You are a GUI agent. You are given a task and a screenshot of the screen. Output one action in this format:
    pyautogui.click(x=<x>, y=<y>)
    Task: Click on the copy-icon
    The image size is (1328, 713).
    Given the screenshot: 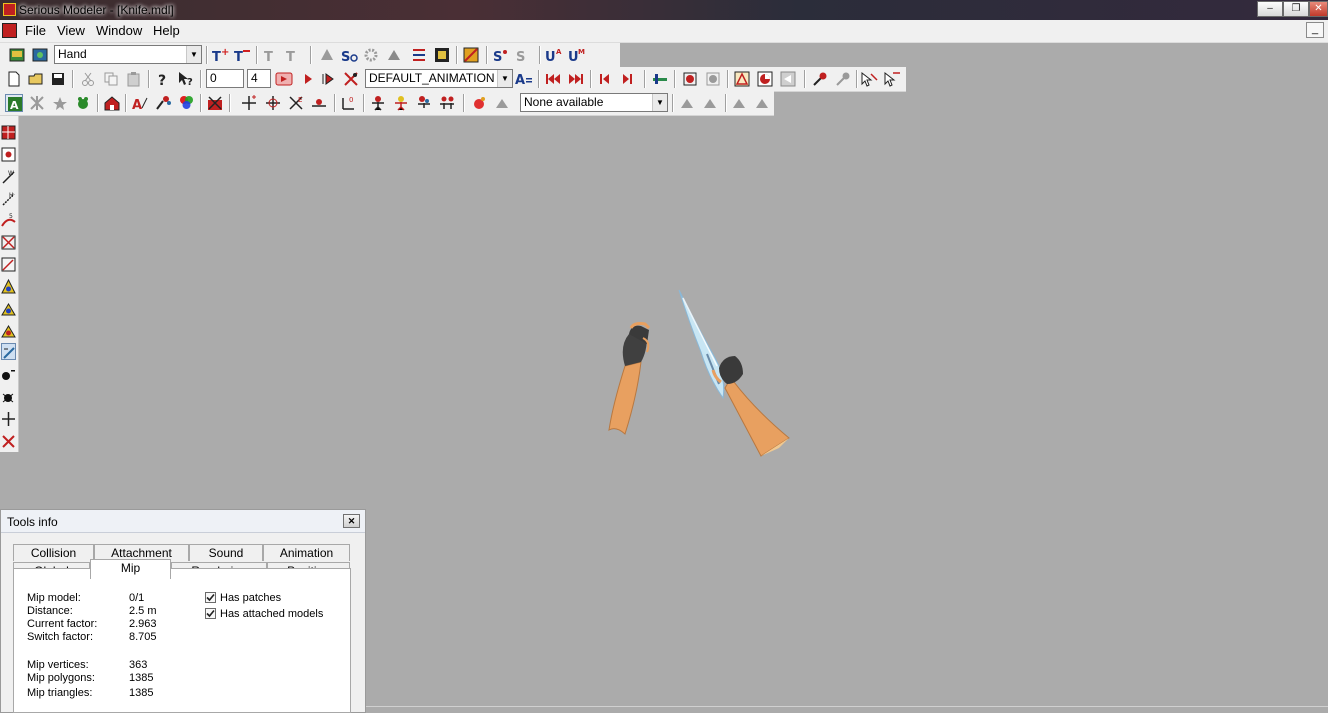 What is the action you would take?
    pyautogui.click(x=111, y=79)
    